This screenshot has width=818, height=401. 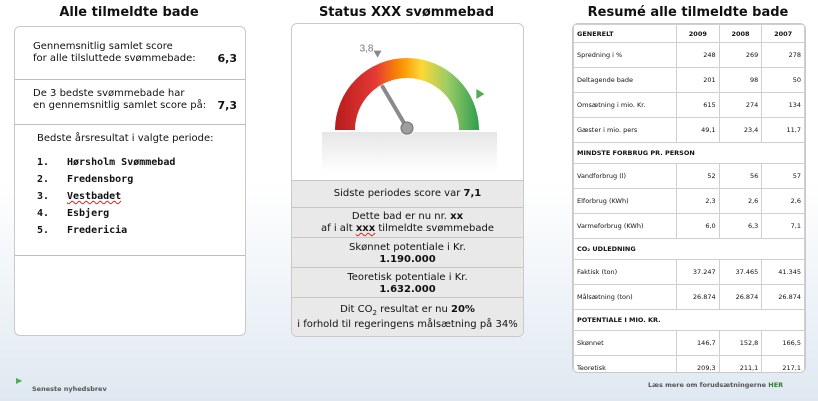 What do you see at coordinates (740, 176) in the screenshot?
I see `row-value: 56` at bounding box center [740, 176].